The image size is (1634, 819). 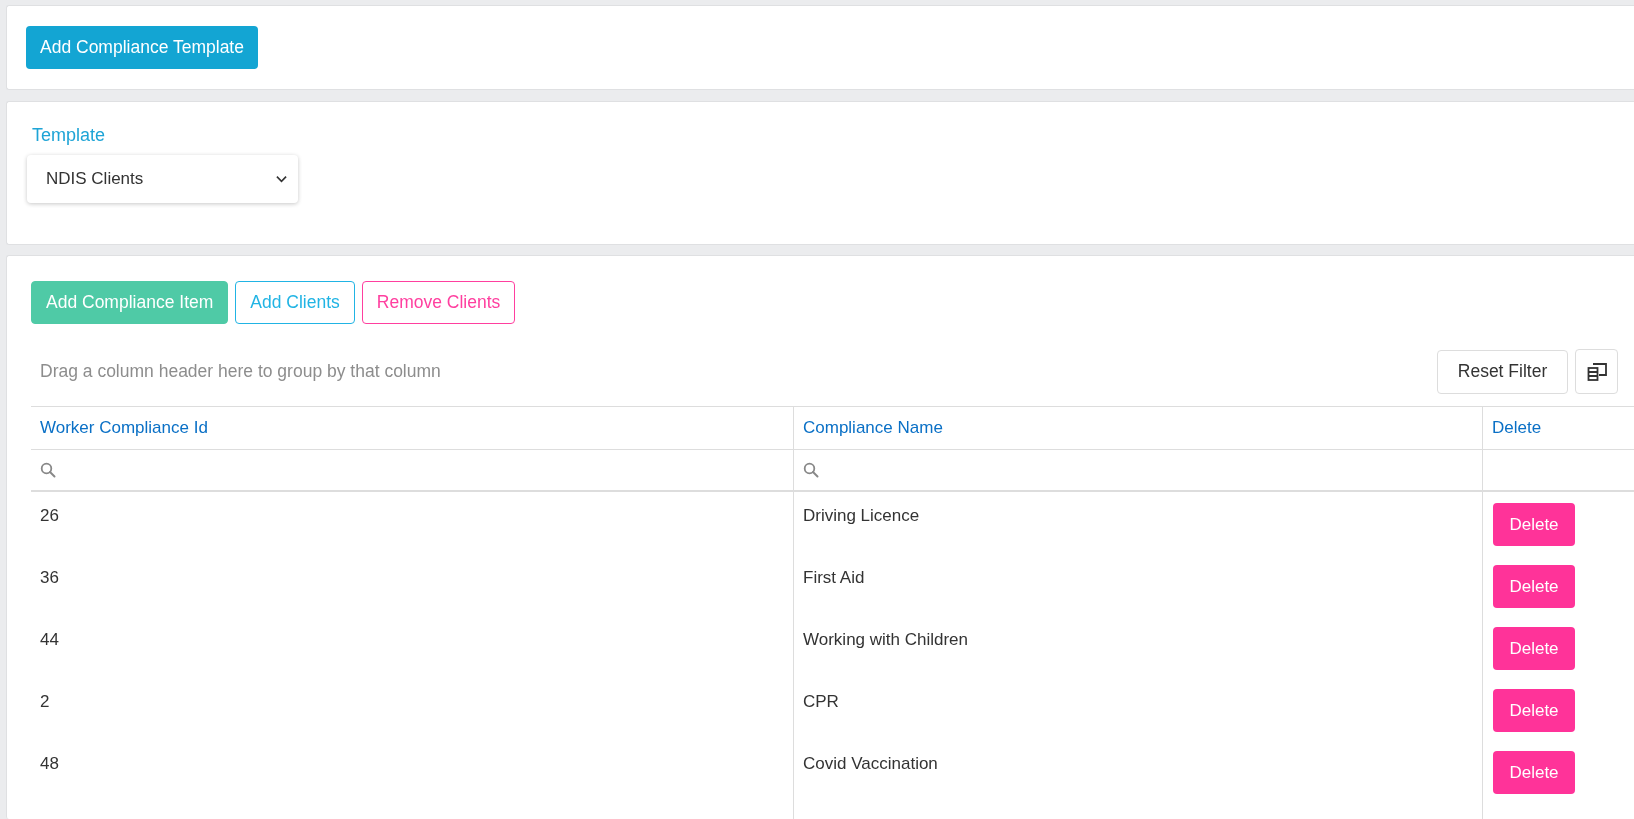 What do you see at coordinates (295, 302) in the screenshot?
I see `action-button: Add Clients` at bounding box center [295, 302].